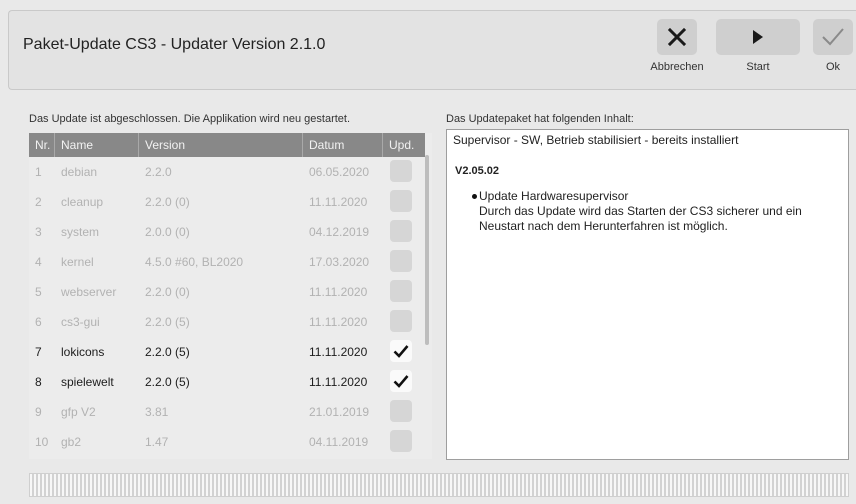 The image size is (856, 504). Describe the element at coordinates (38, 322) in the screenshot. I see `cell-nr: 6` at that location.